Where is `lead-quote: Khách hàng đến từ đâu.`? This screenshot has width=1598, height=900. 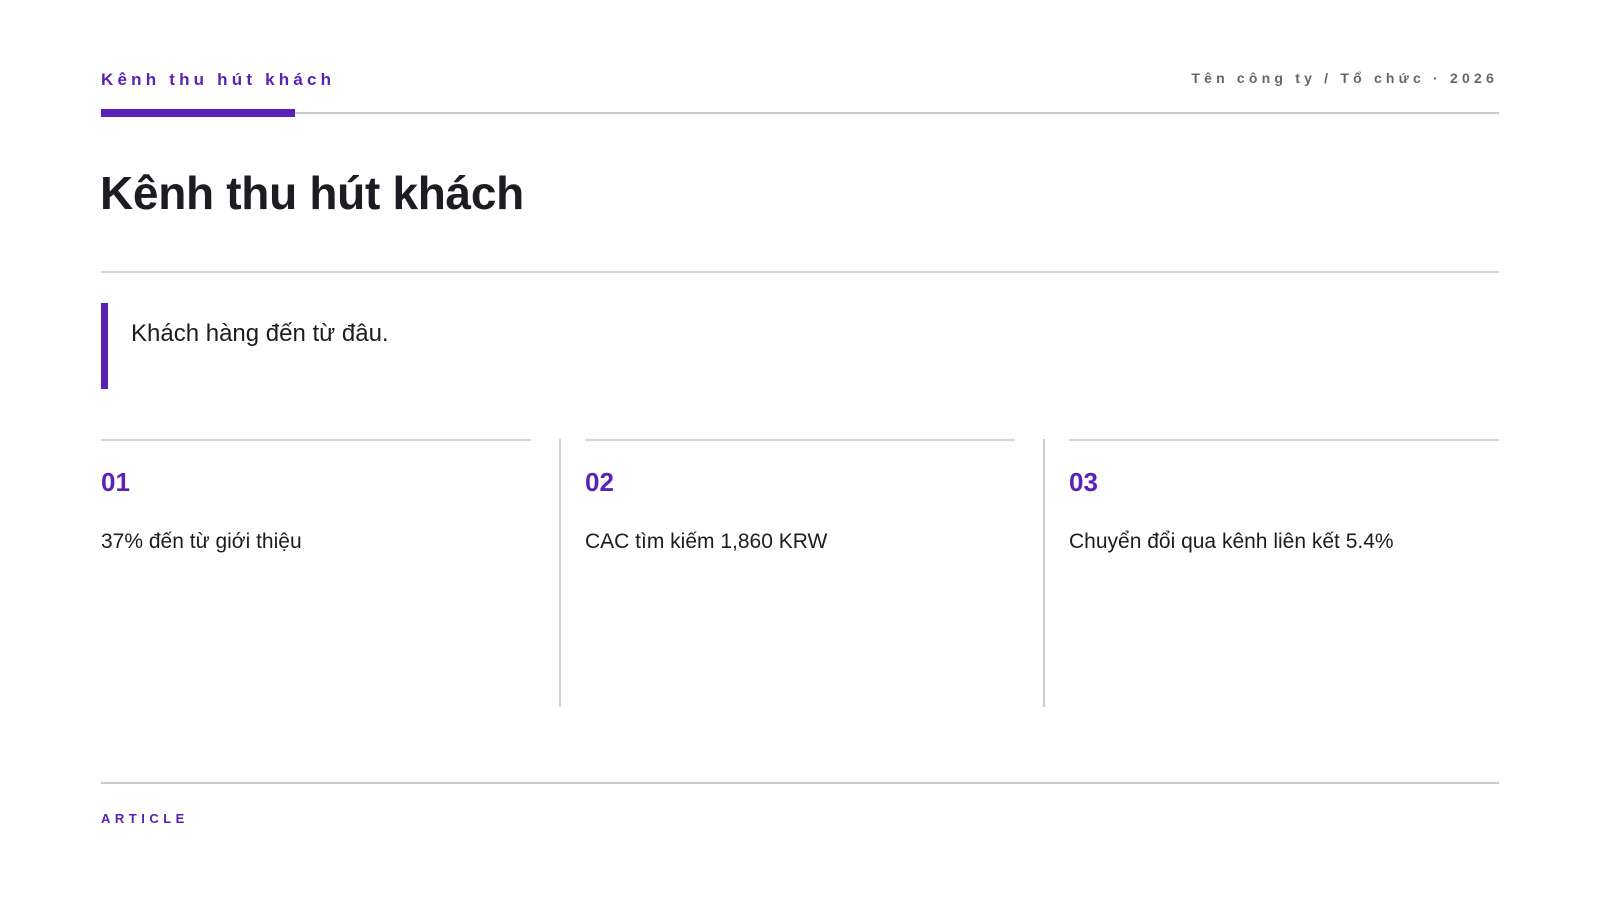
lead-quote: Khách hàng đến từ đâu. is located at coordinates (245, 346).